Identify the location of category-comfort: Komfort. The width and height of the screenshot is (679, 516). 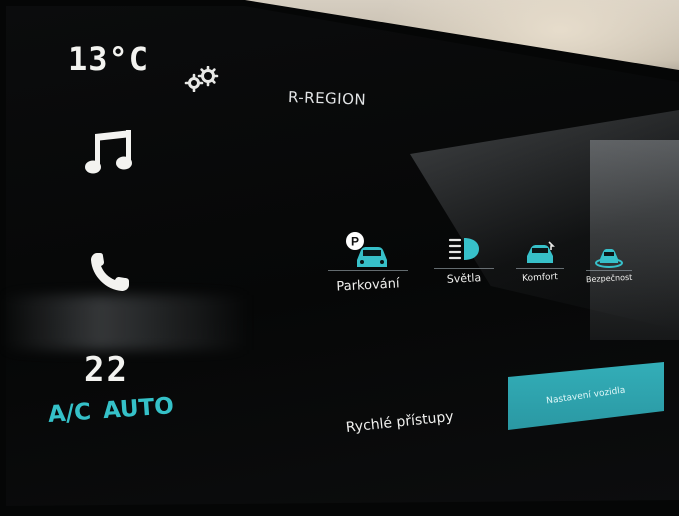
(540, 262).